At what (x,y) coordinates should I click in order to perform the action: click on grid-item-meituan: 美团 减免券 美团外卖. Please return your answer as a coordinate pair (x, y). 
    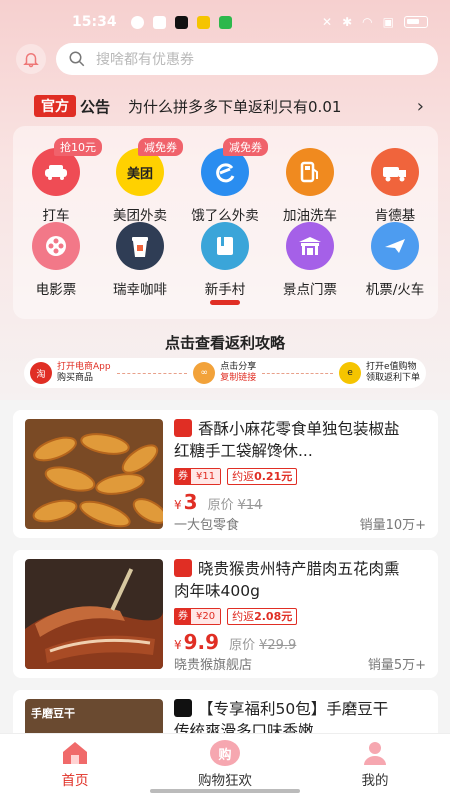
    Looking at the image, I should click on (141, 181).